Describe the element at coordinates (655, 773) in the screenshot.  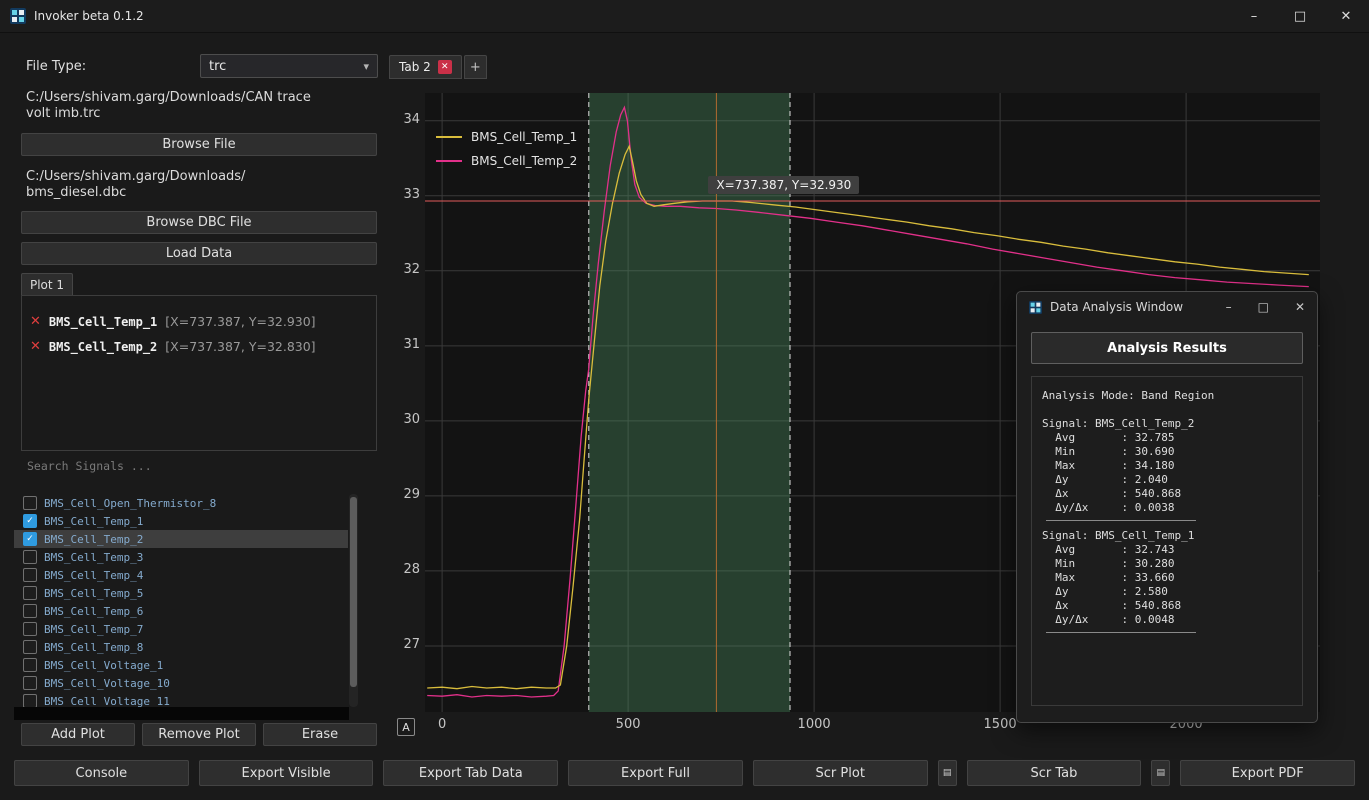
I see `export-full-button: Export Full` at that location.